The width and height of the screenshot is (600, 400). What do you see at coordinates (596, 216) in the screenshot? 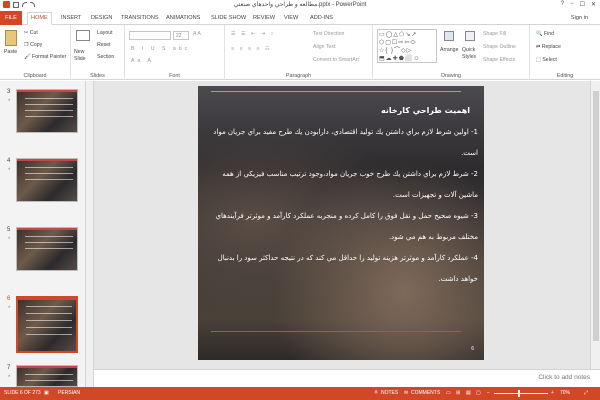
I see `scroll-thumb` at bounding box center [596, 216].